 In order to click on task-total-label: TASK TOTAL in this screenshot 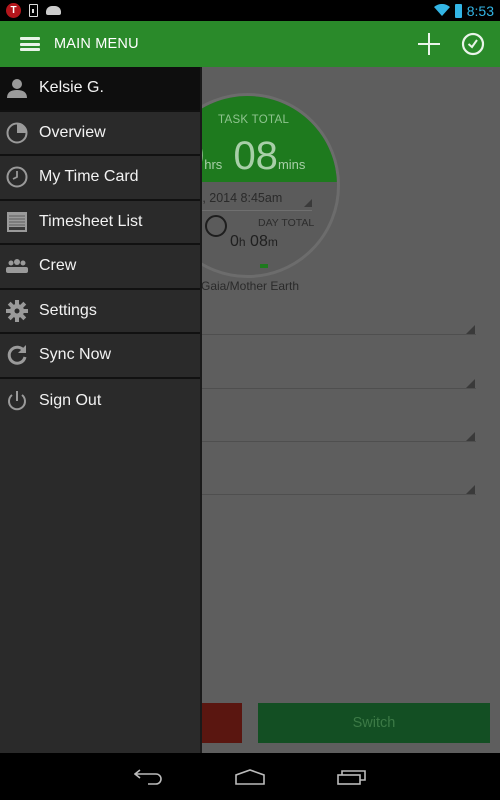, I will do `click(254, 120)`.